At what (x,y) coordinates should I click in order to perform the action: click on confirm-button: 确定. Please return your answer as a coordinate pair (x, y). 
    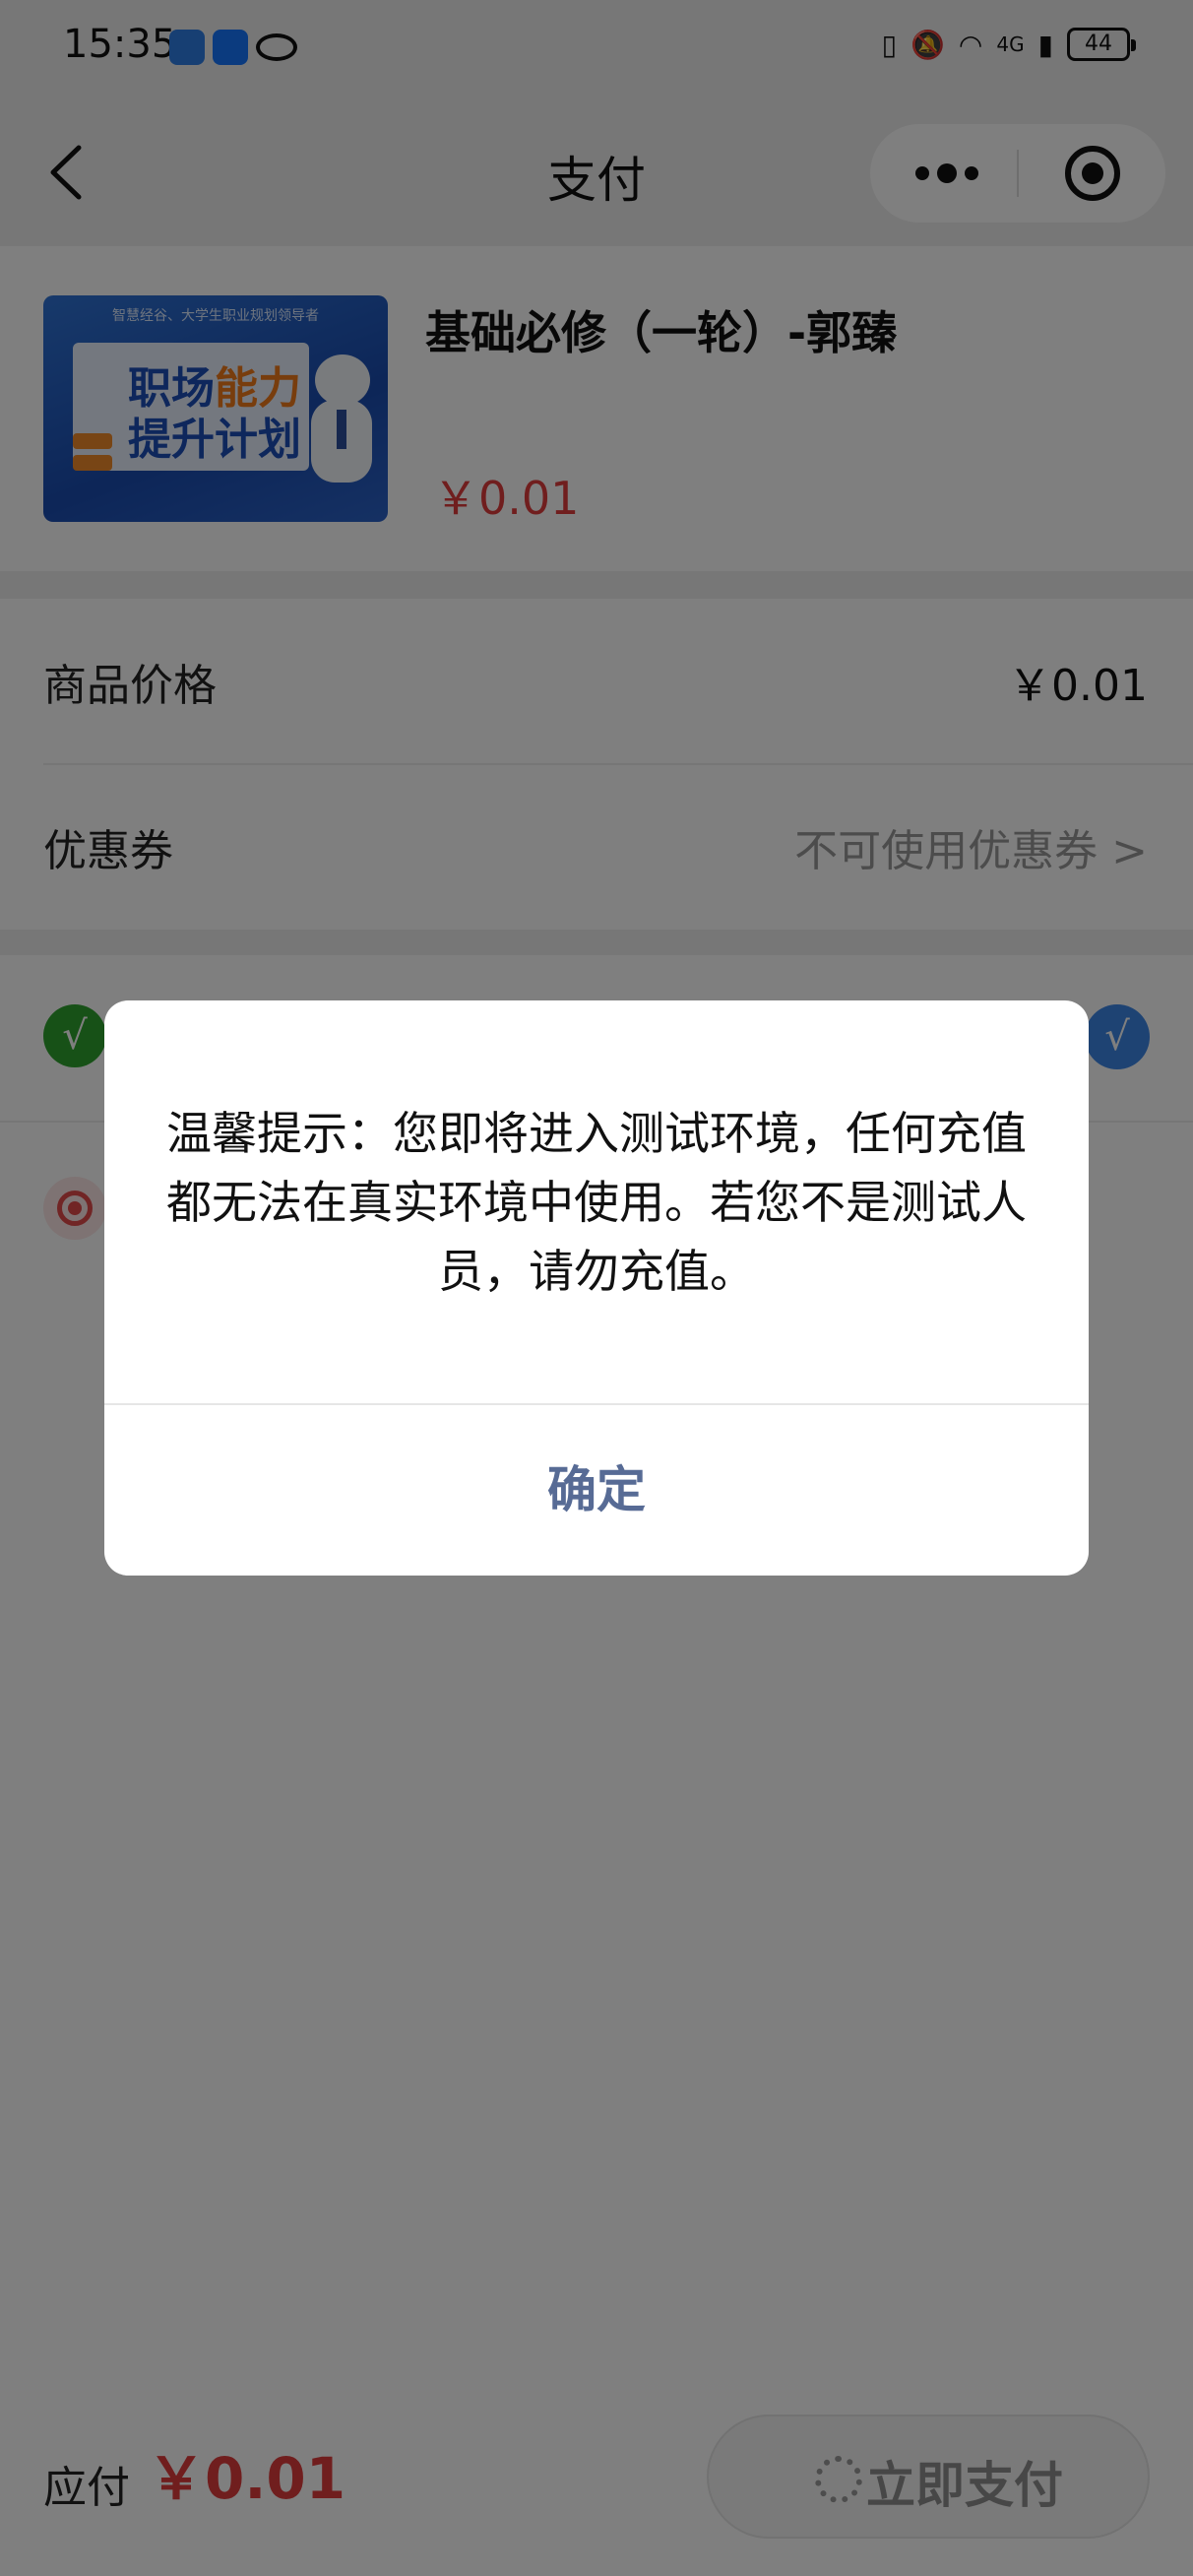
    Looking at the image, I should click on (596, 1490).